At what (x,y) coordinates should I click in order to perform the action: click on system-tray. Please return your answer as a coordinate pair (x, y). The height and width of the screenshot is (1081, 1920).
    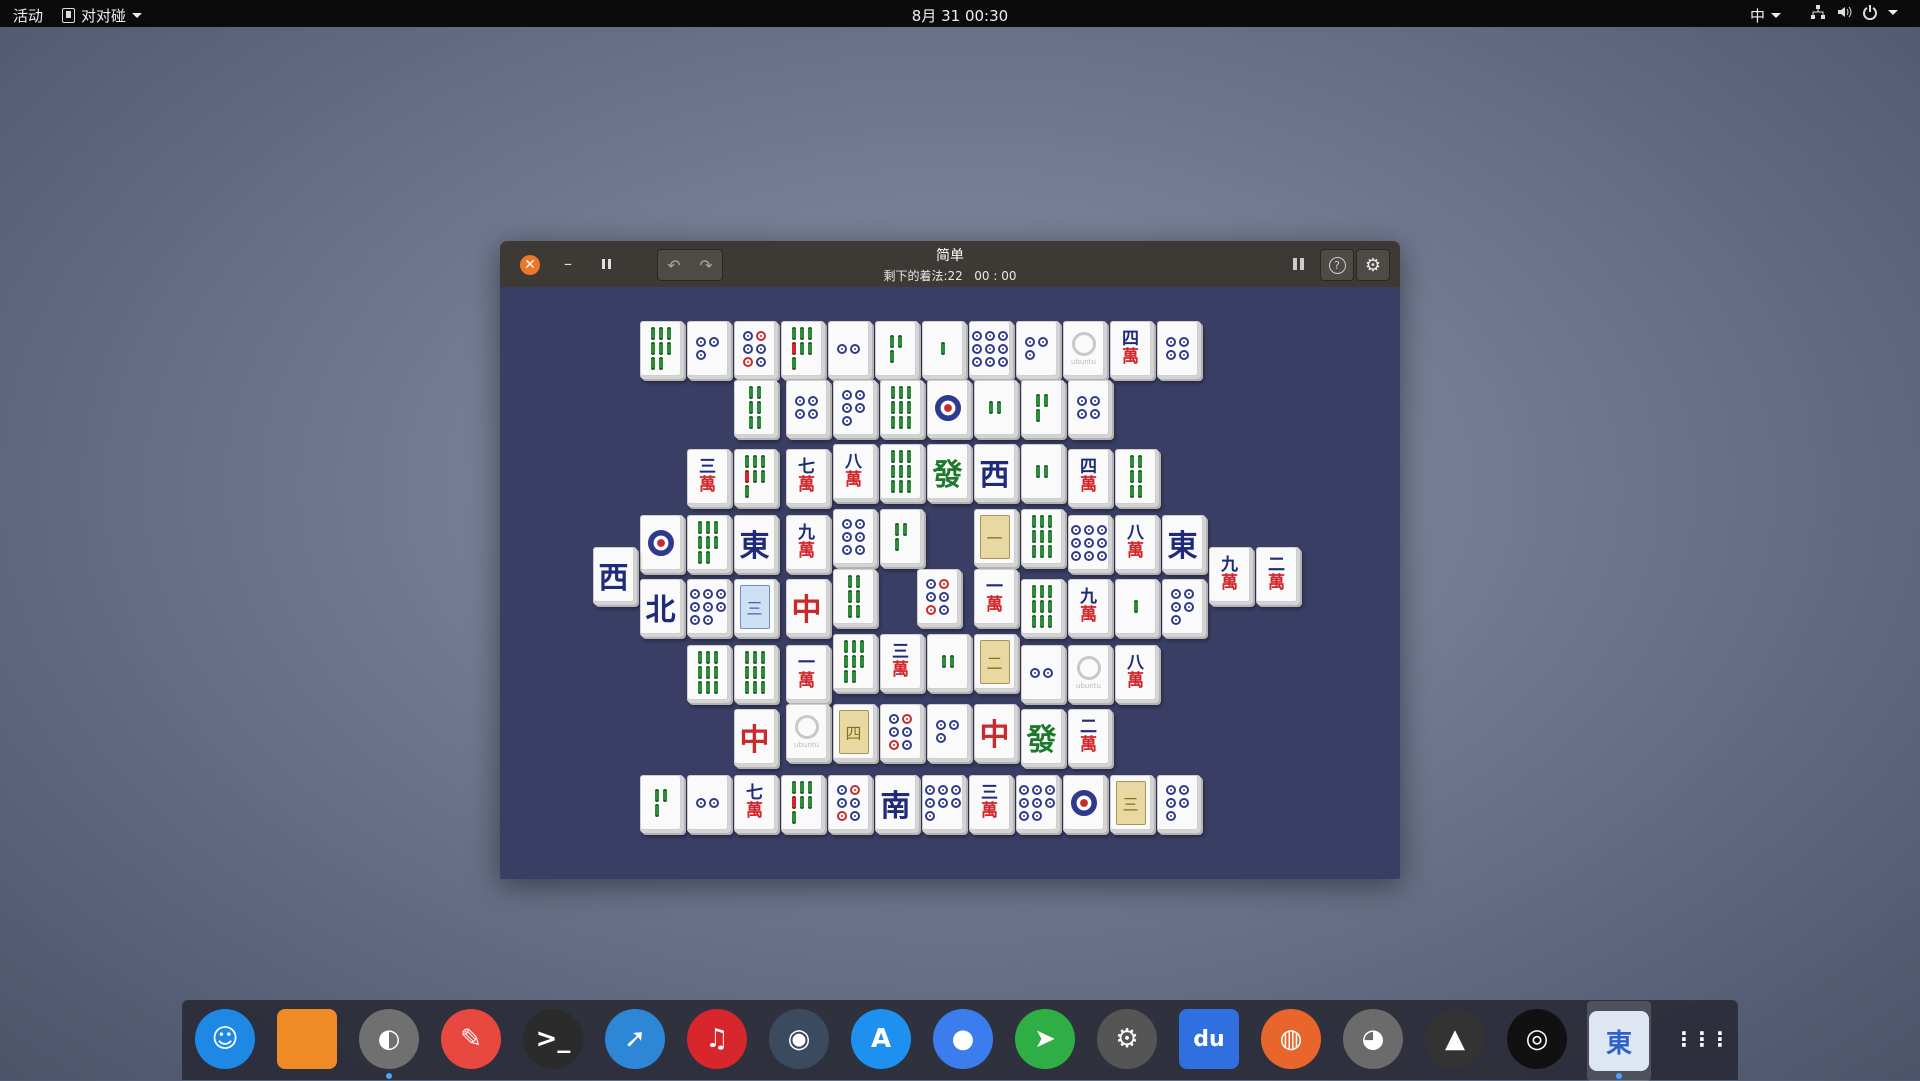
    Looking at the image, I should click on (1854, 12).